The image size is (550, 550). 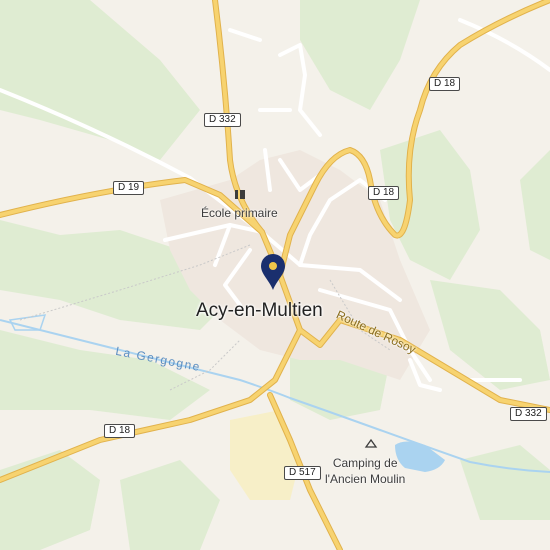 I want to click on camping-label-line1: Camping de, so click(x=365, y=463).